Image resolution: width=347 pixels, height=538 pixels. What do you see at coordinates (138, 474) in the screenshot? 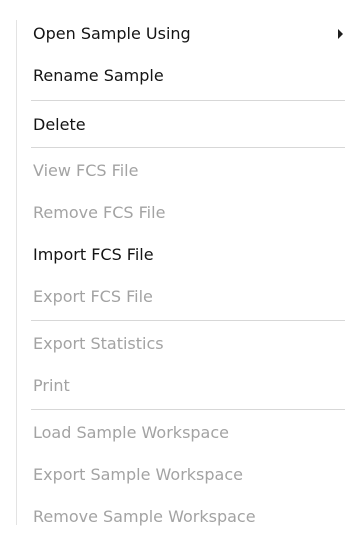
I see `menu-item-label: Export Sample Workspace` at bounding box center [138, 474].